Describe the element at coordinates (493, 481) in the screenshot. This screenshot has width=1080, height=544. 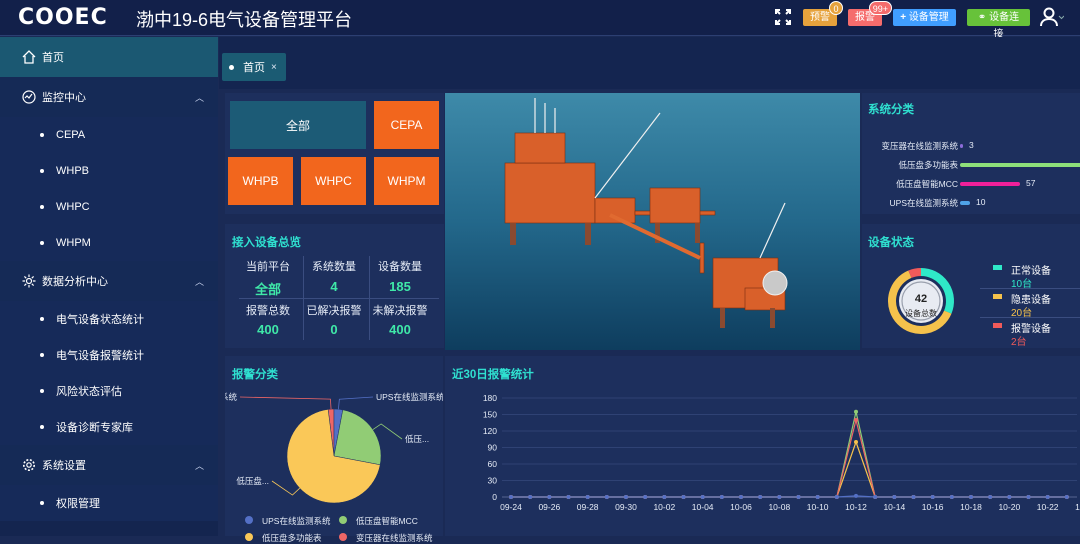
I see `y-tick-label: 30` at that location.